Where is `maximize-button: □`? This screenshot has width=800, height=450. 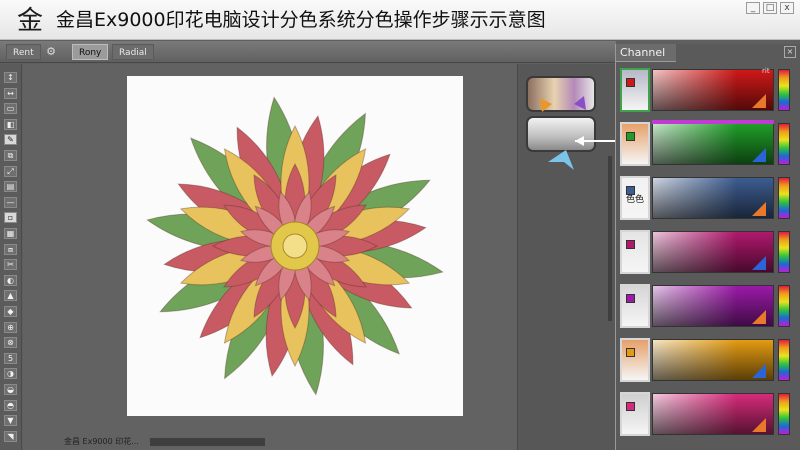 maximize-button: □ is located at coordinates (770, 8).